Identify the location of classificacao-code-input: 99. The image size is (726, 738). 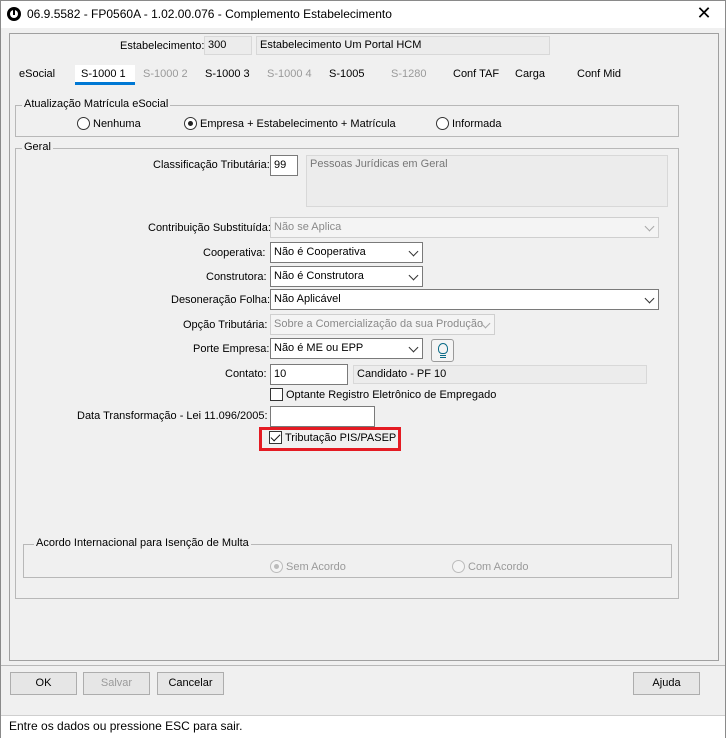
(284, 165).